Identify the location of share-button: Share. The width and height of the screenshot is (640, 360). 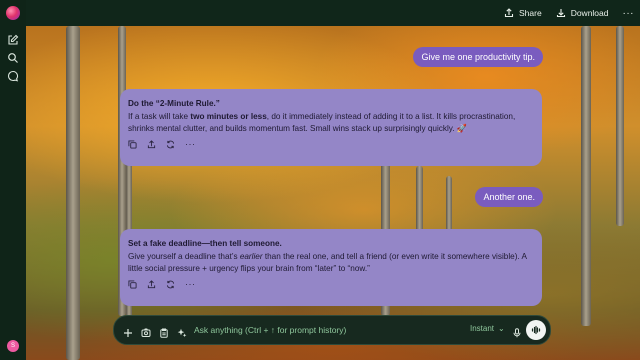
(523, 13).